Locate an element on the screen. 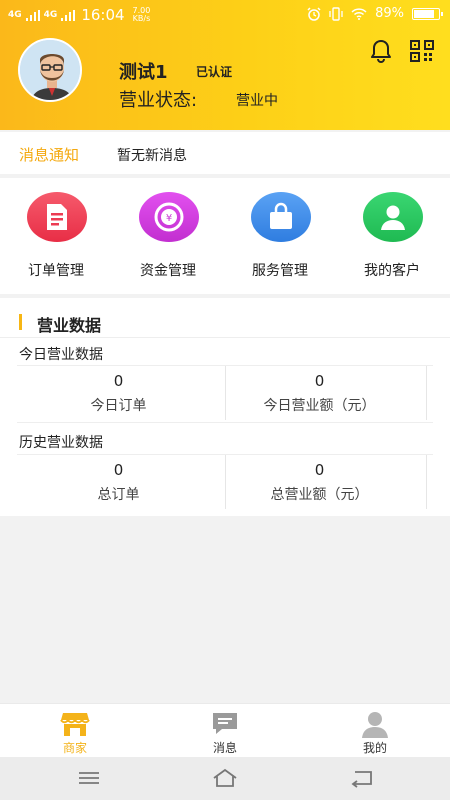 This screenshot has width=450, height=800. today-orders-value: 0 is located at coordinates (118, 381).